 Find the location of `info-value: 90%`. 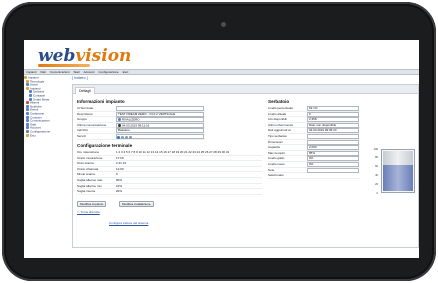

info-value: 90% is located at coordinates (119, 180).